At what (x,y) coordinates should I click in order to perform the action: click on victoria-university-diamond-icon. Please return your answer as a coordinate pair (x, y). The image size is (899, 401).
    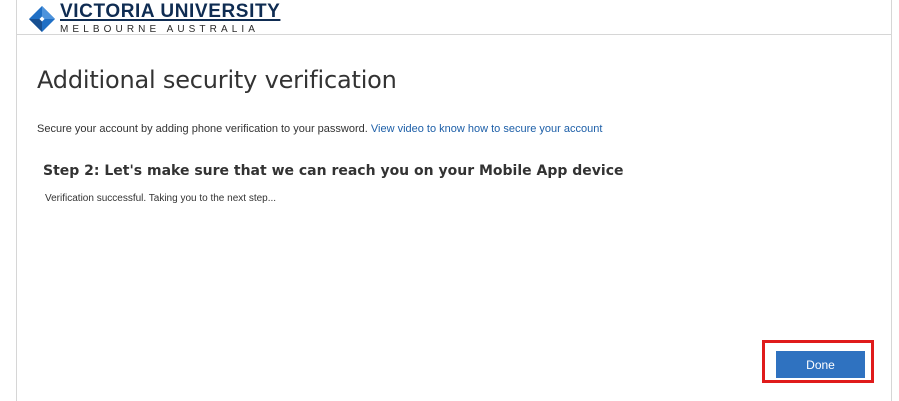
    Looking at the image, I should click on (42, 19).